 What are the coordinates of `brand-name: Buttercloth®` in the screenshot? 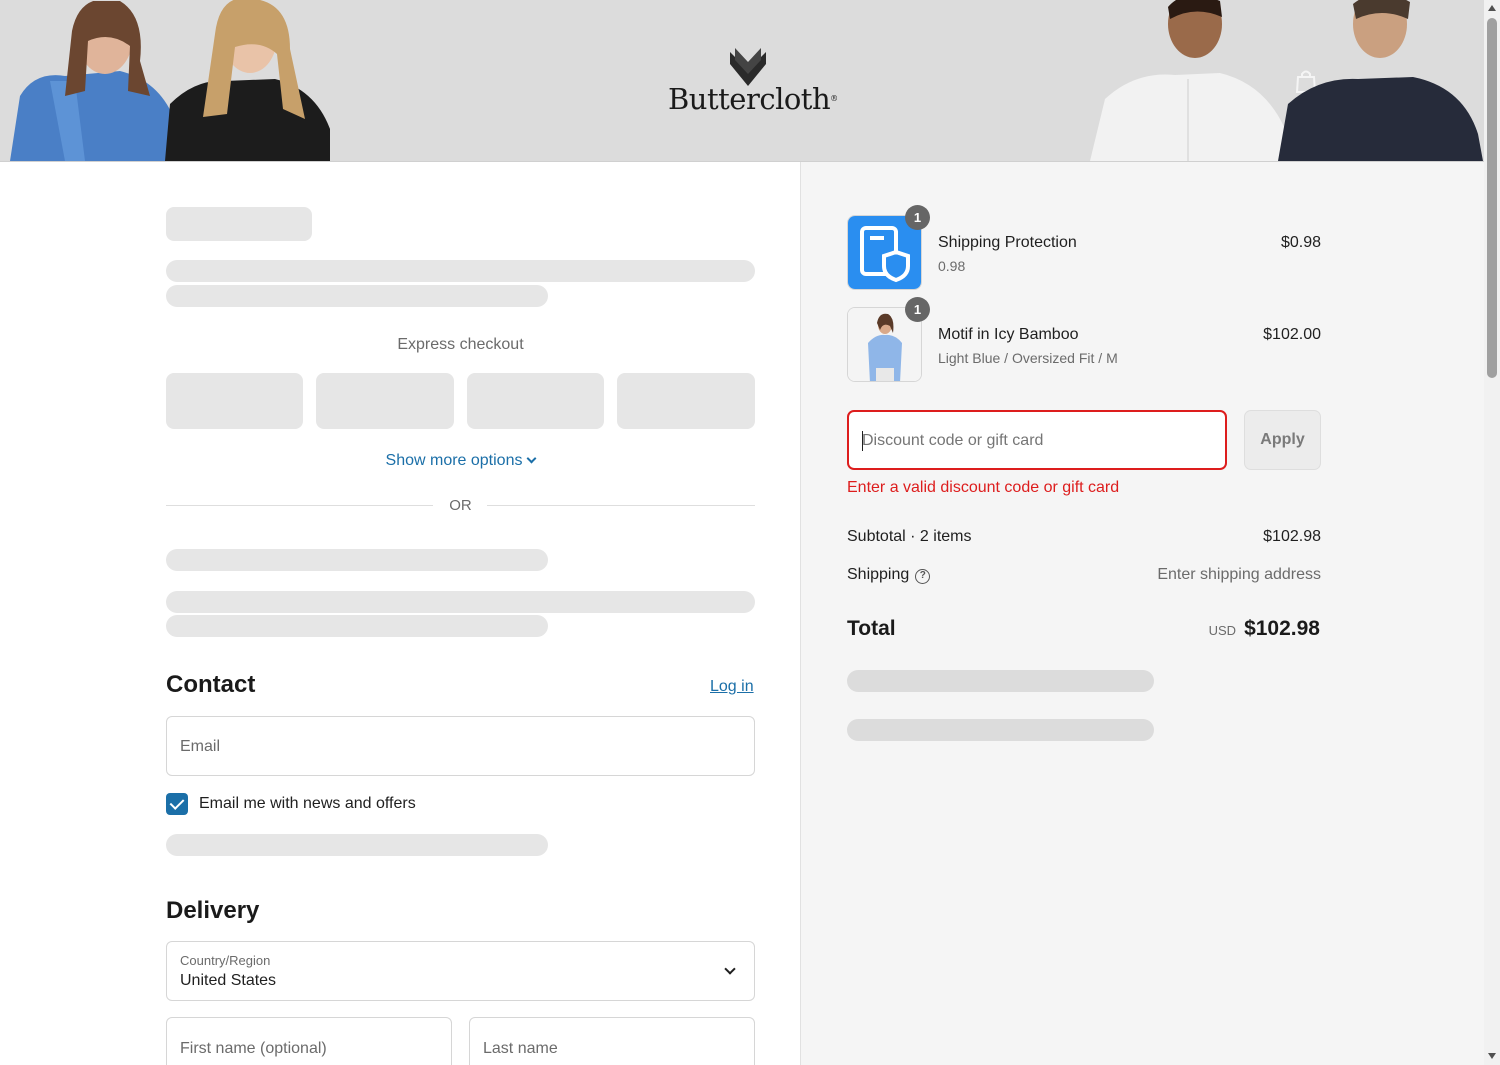 It's located at (753, 99).